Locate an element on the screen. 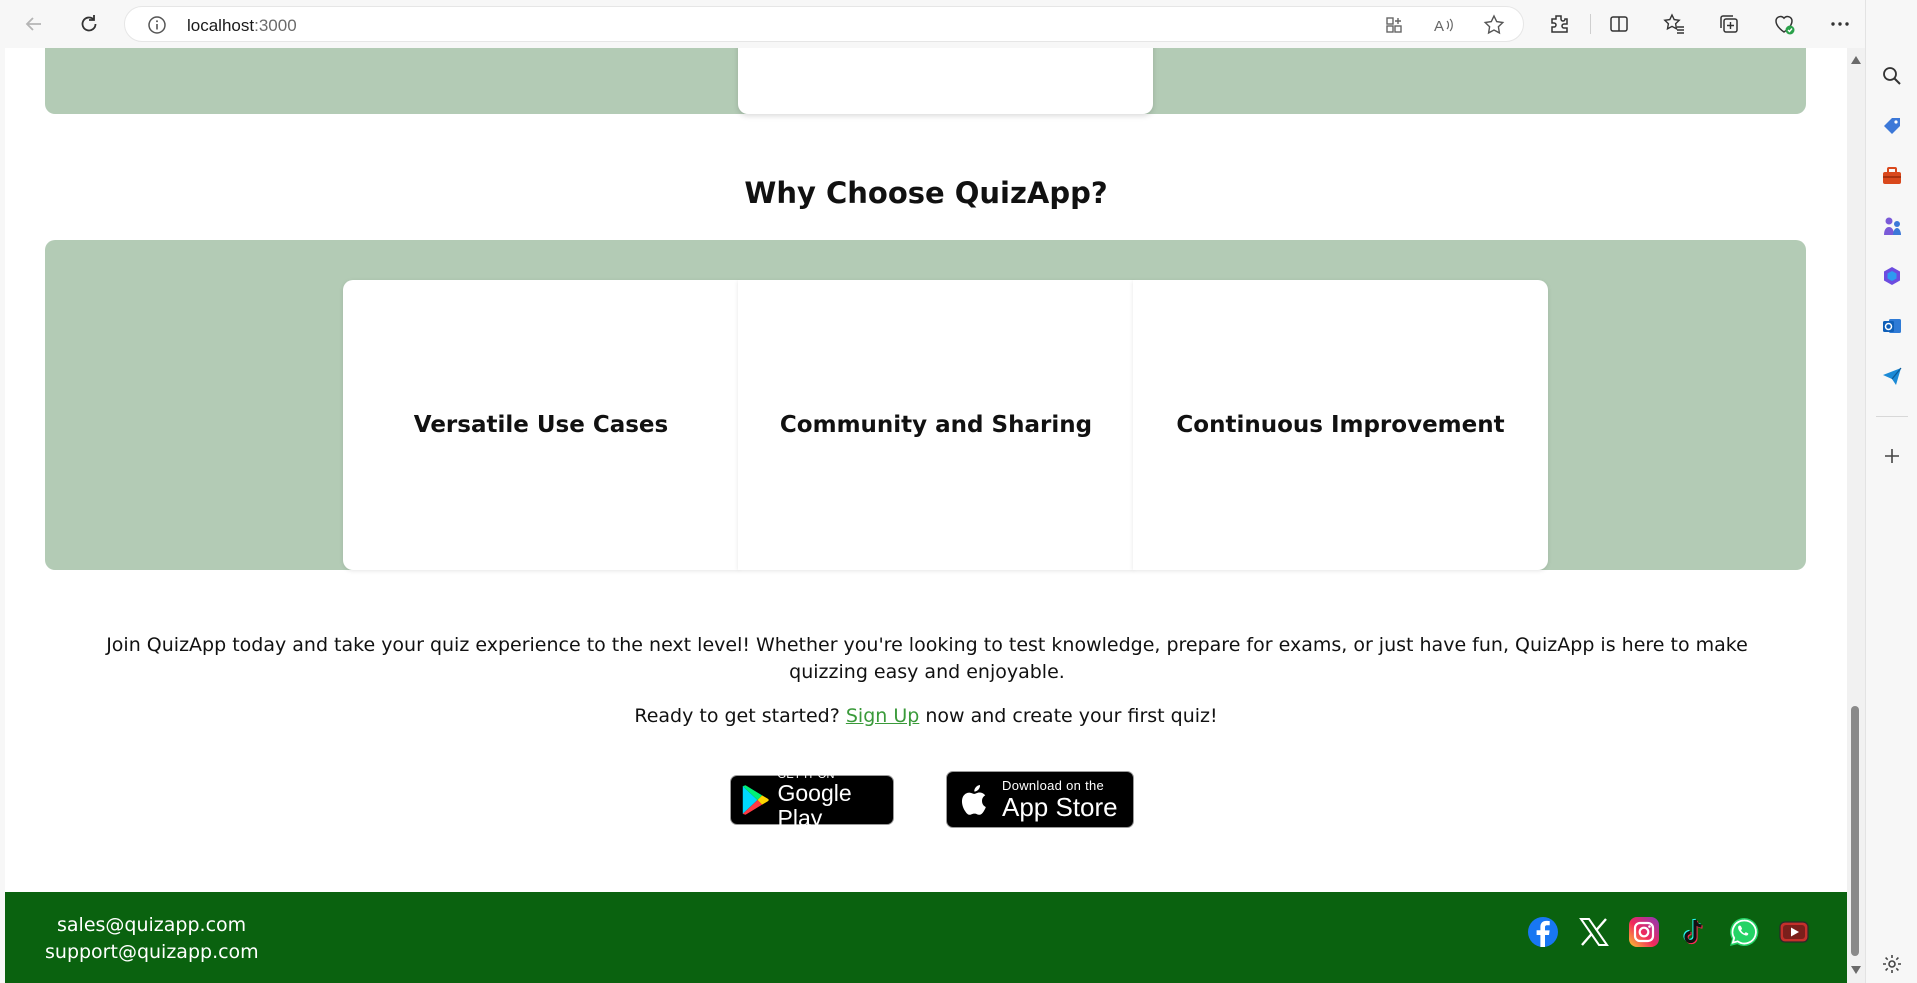 The image size is (1917, 983). sidebar-outlook-icon is located at coordinates (1892, 326).